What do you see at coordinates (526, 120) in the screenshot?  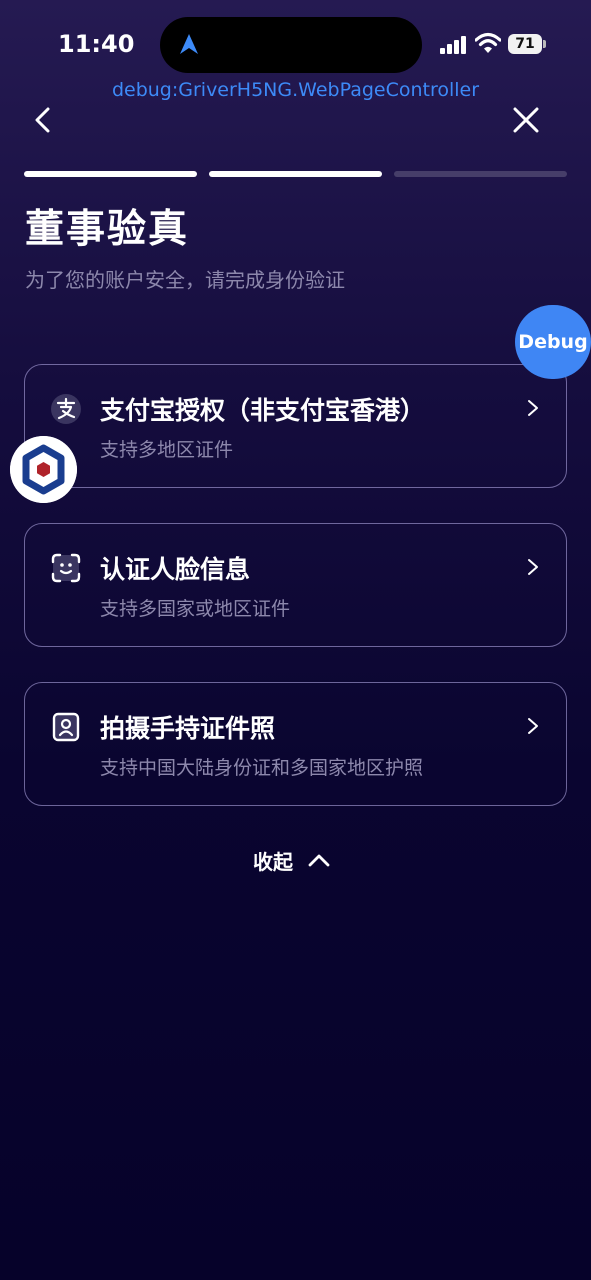 I see `close-button` at bounding box center [526, 120].